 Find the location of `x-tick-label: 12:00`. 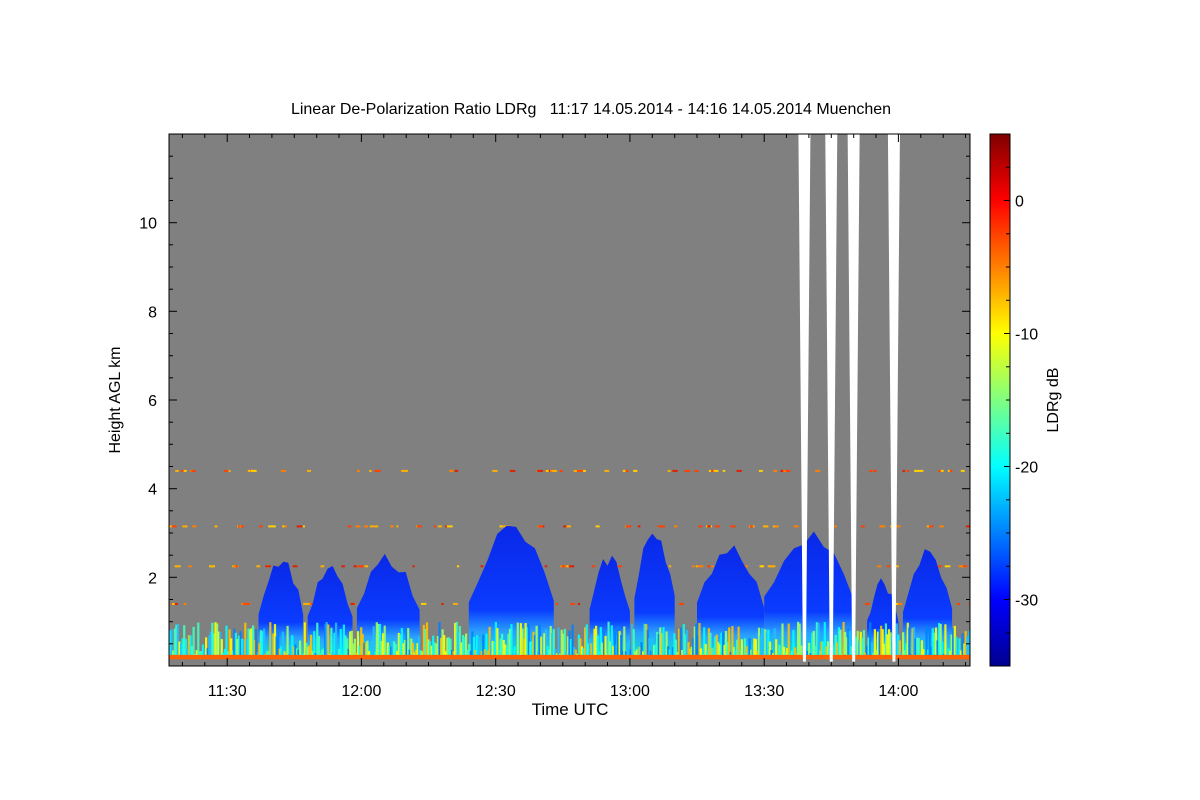

x-tick-label: 12:00 is located at coordinates (361, 691).